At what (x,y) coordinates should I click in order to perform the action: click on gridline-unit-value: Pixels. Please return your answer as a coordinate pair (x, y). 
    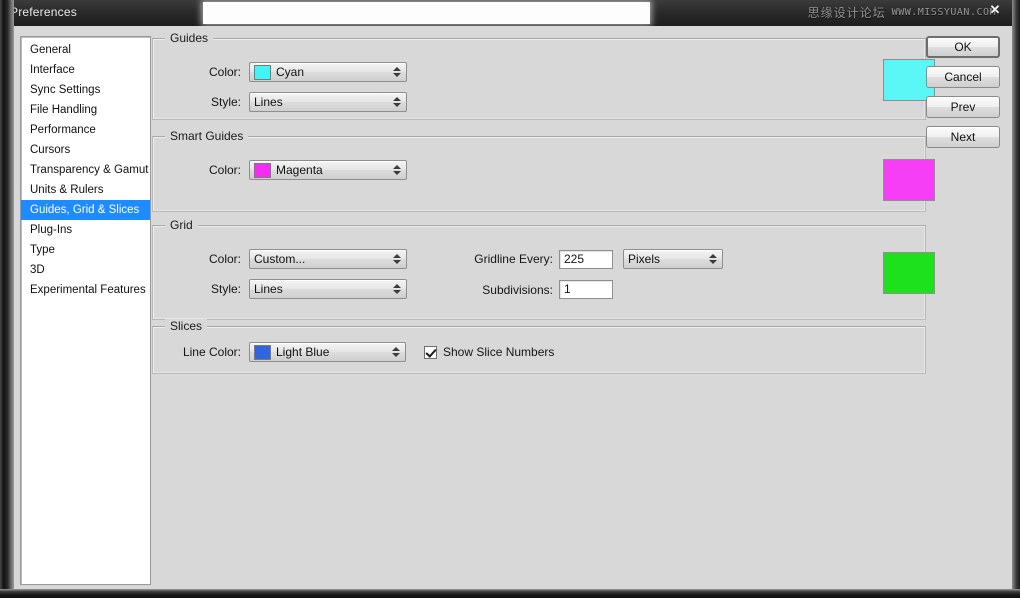
    Looking at the image, I should click on (644, 259).